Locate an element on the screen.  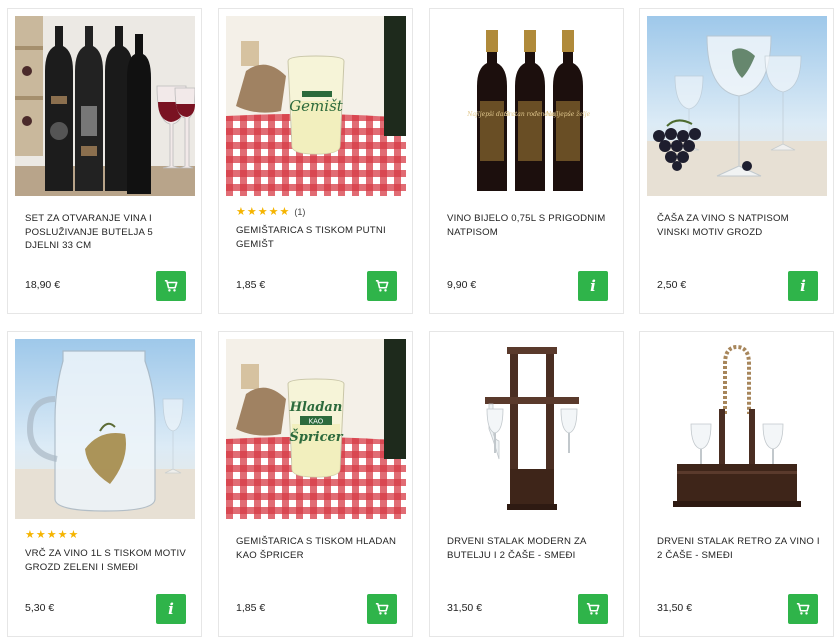
glass-print-text: Hladan is located at coordinates (316, 407).